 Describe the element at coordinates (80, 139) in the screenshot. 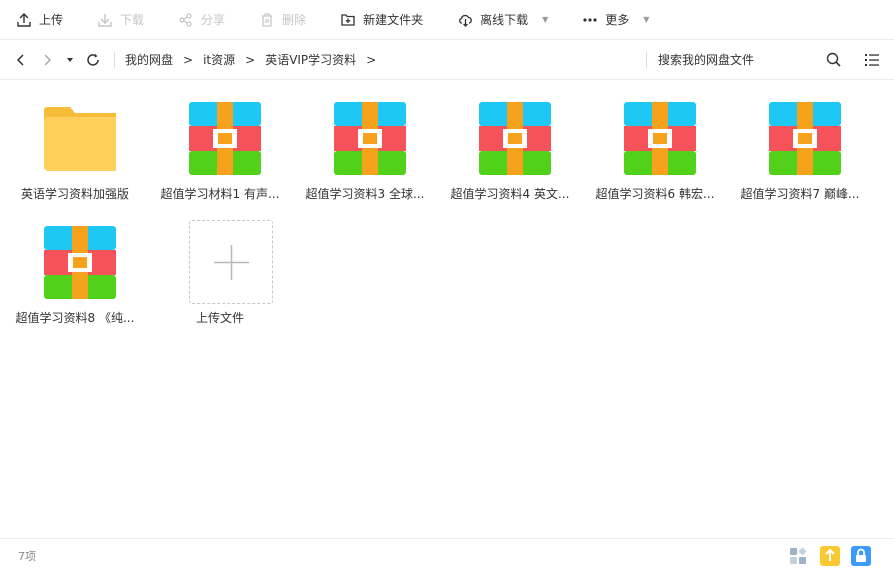

I see `folder-icon` at that location.